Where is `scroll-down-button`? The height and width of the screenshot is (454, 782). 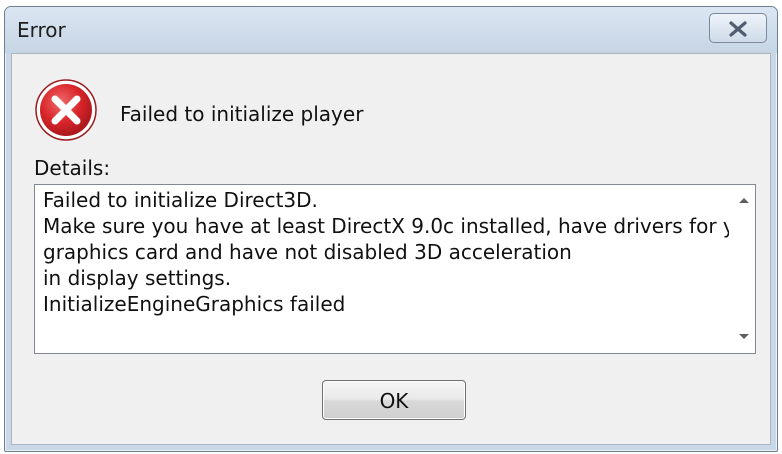 scroll-down-button is located at coordinates (744, 337).